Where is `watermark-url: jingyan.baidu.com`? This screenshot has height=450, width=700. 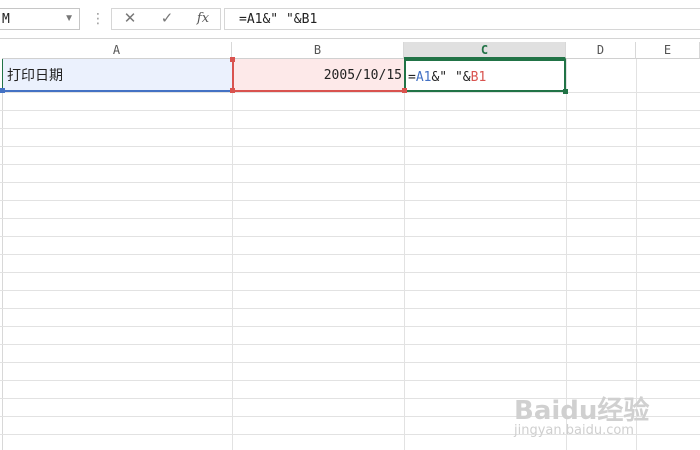 watermark-url: jingyan.baidu.com is located at coordinates (574, 430).